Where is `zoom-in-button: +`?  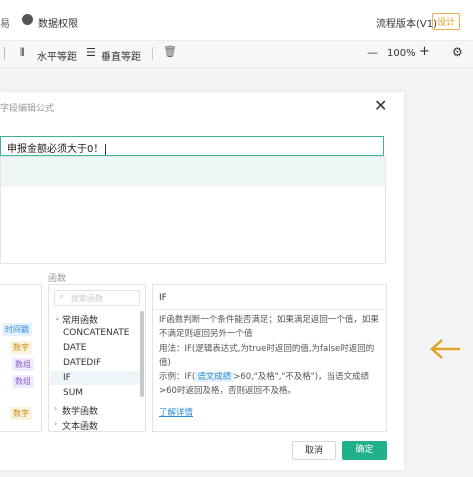
zoom-in-button: + is located at coordinates (424, 51).